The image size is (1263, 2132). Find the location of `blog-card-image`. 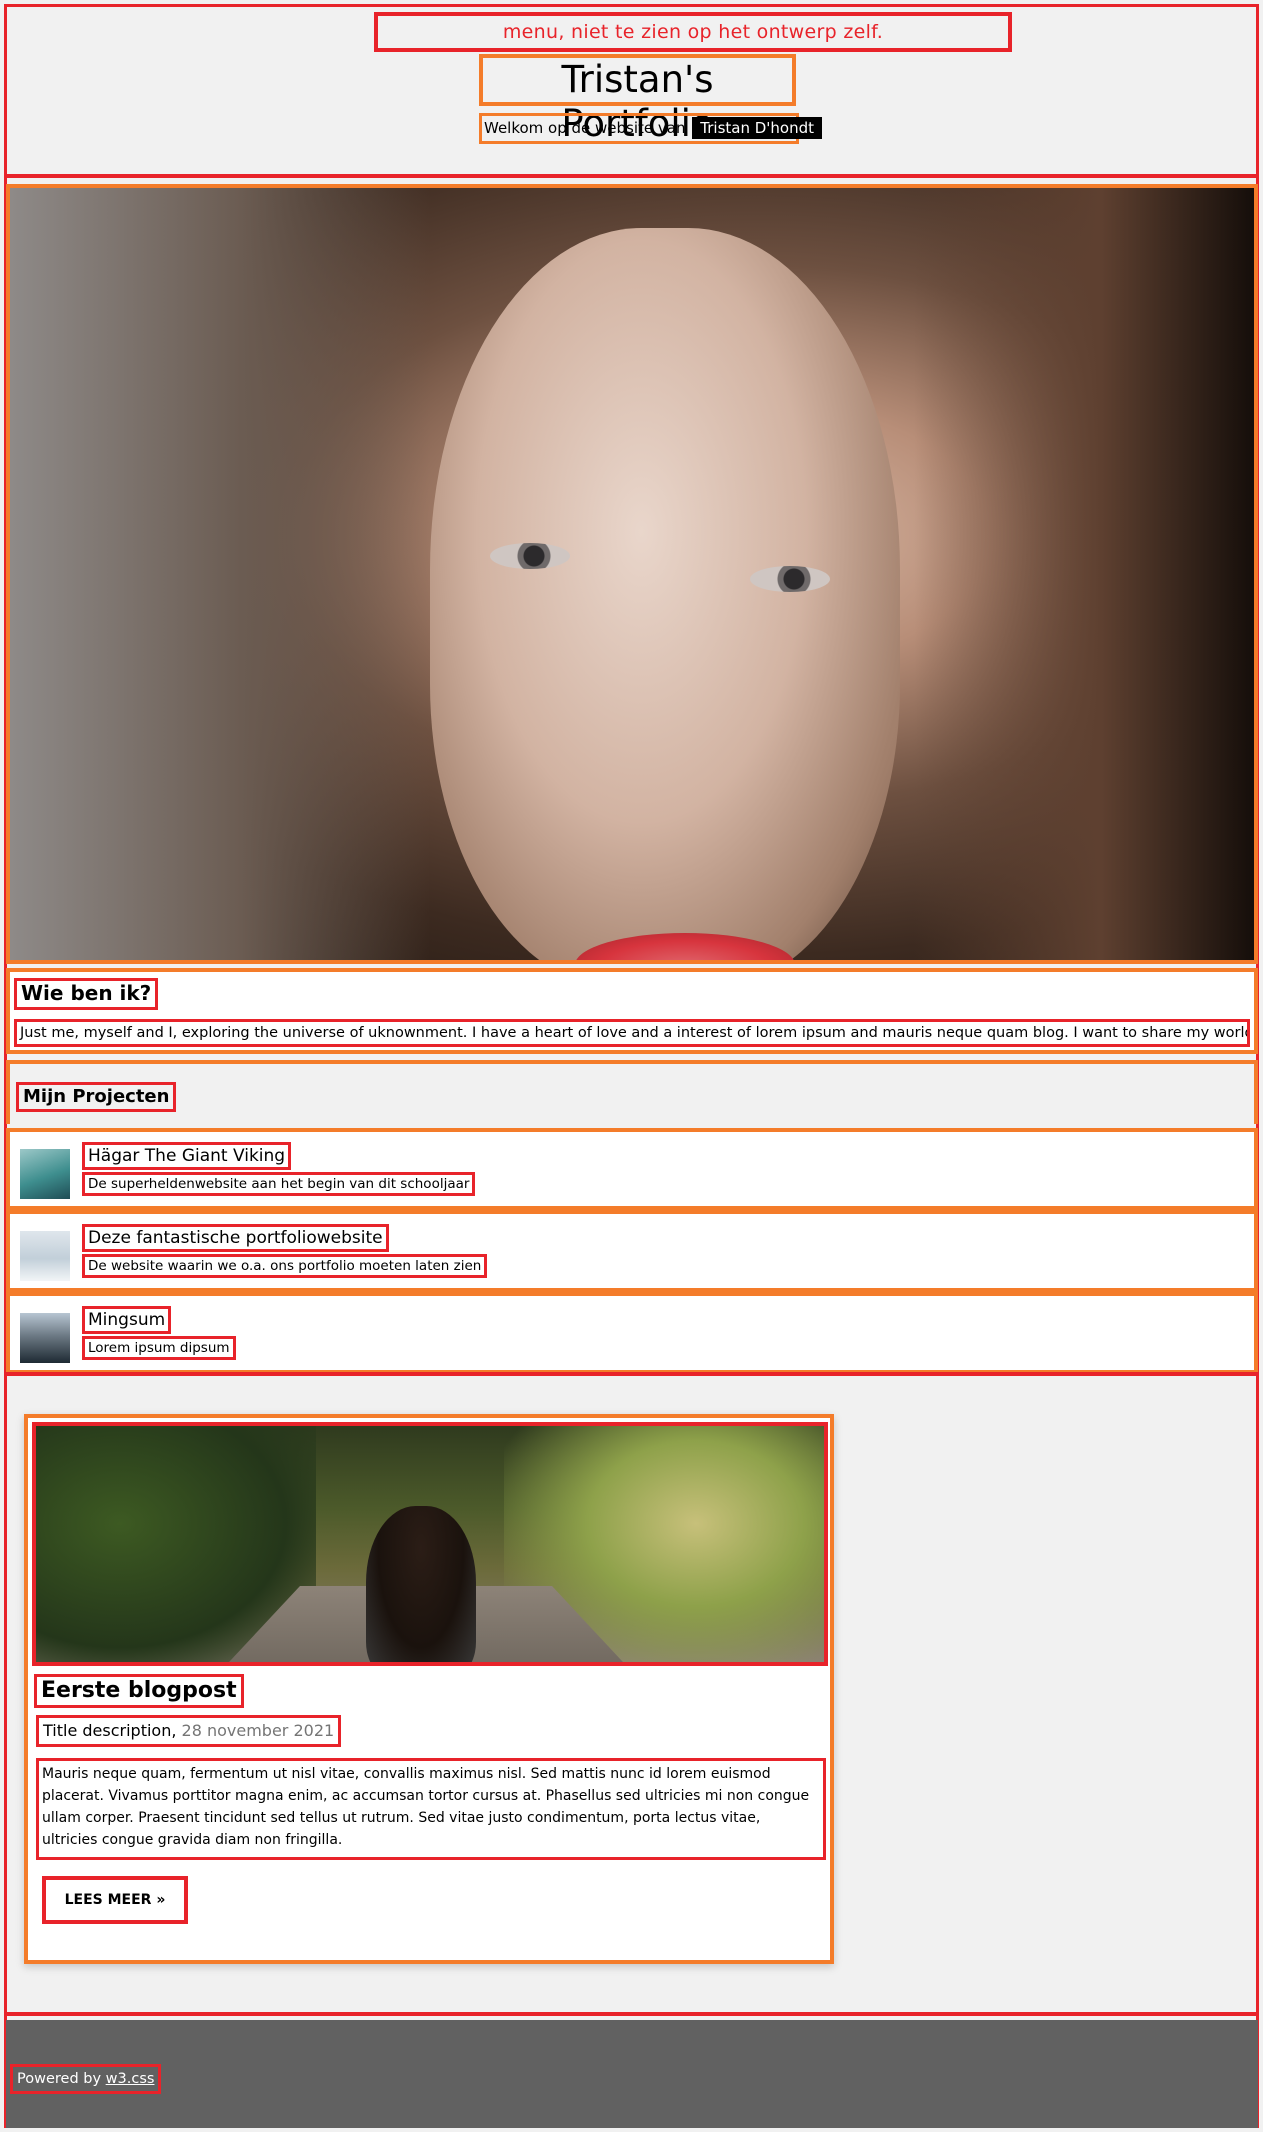

blog-card-image is located at coordinates (430, 1544).